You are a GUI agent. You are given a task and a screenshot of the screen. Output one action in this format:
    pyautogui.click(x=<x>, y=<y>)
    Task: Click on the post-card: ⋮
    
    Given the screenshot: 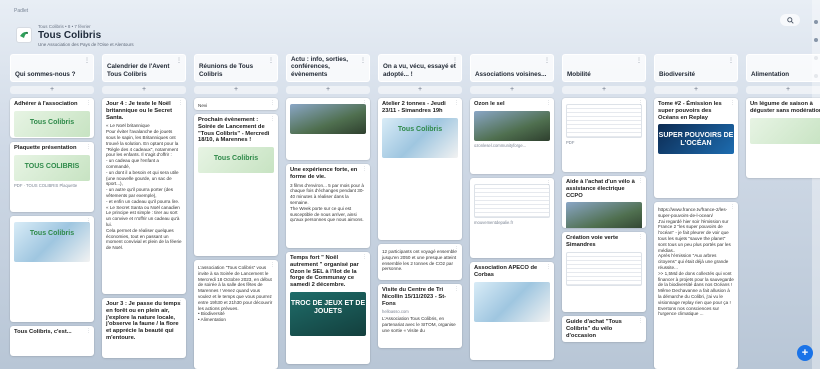 What is the action you would take?
    pyautogui.click(x=328, y=129)
    